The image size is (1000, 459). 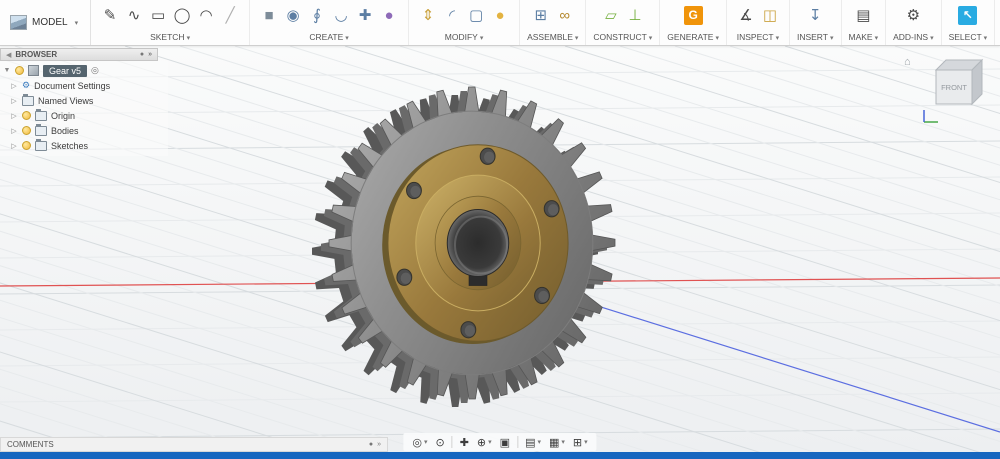 What do you see at coordinates (110, 15) in the screenshot?
I see `create-sketch-icon: ✎` at bounding box center [110, 15].